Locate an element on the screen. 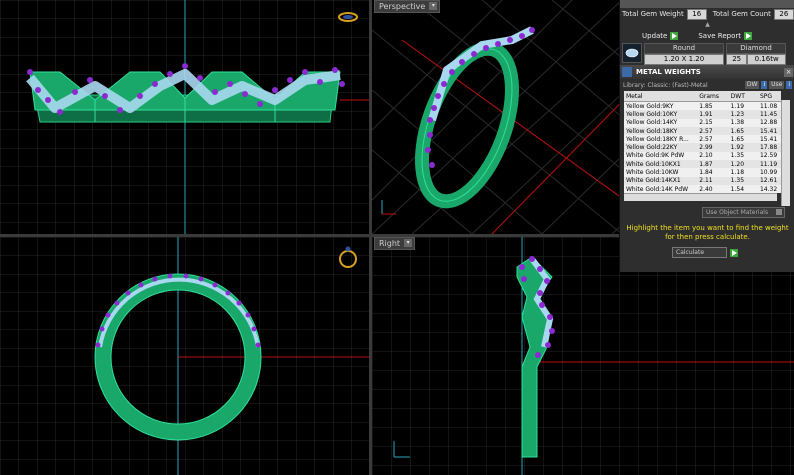 Image resolution: width=794 pixels, height=475 pixels. viewport-label-perspective: Perspective ▾ is located at coordinates (407, 6).